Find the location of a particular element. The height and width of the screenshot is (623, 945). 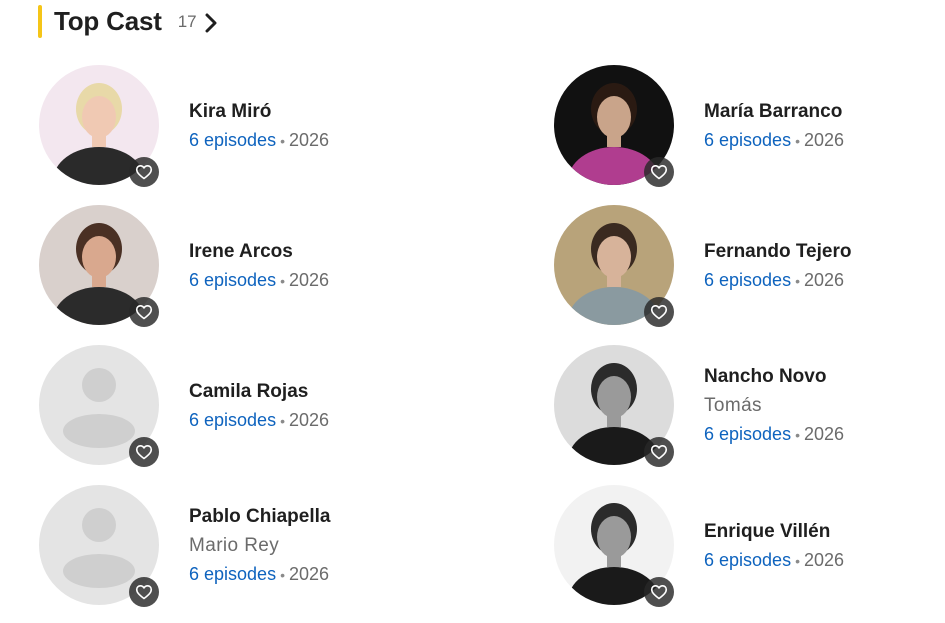

cast-item: Irene Arcos 6 episodes • 2026 is located at coordinates (249, 266).